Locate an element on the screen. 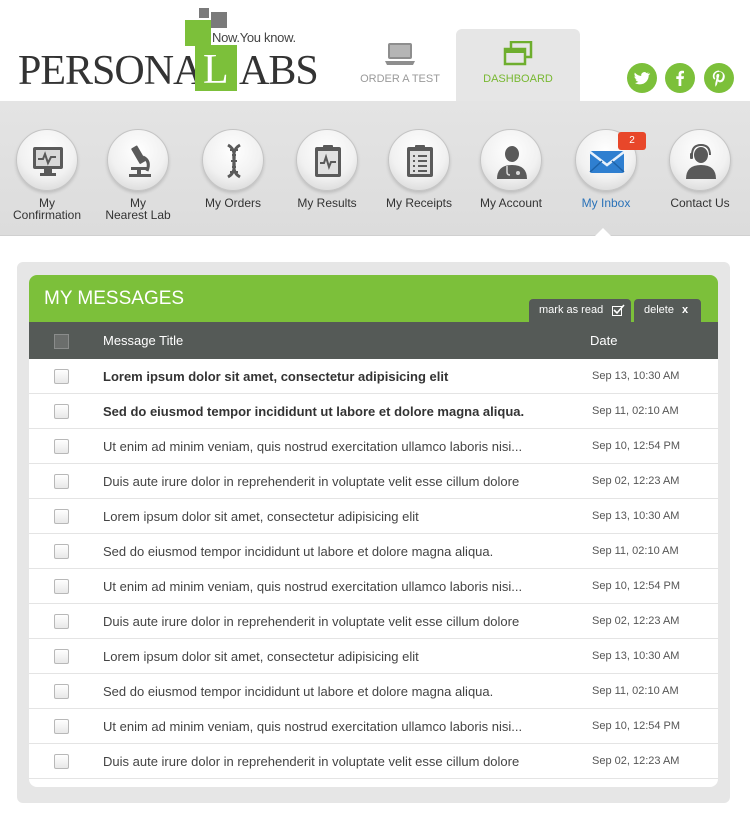 The height and width of the screenshot is (825, 750). mark-as-read-button: mark as read is located at coordinates (580, 310).